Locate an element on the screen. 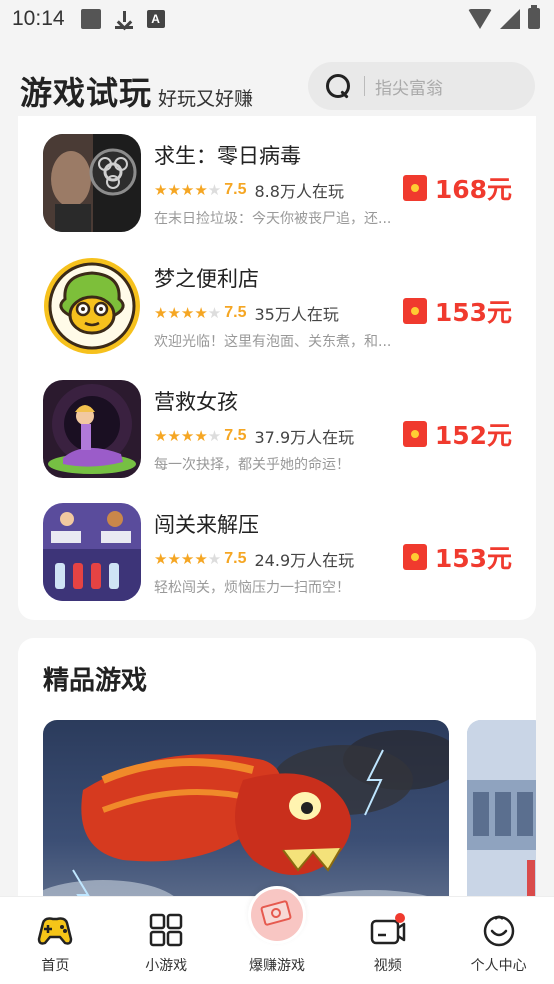 The height and width of the screenshot is (984, 554). featured-title: 精品游戏 is located at coordinates (95, 681).